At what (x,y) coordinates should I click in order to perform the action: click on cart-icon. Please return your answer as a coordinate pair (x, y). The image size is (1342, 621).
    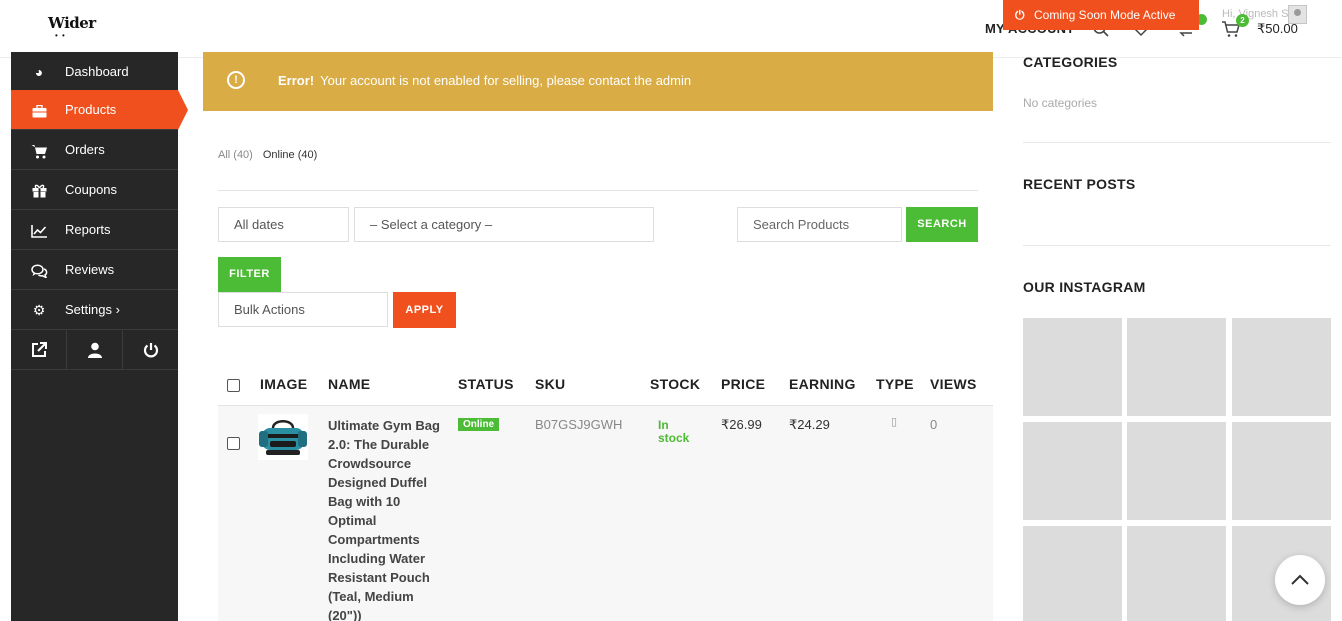
    Looking at the image, I should click on (39, 150).